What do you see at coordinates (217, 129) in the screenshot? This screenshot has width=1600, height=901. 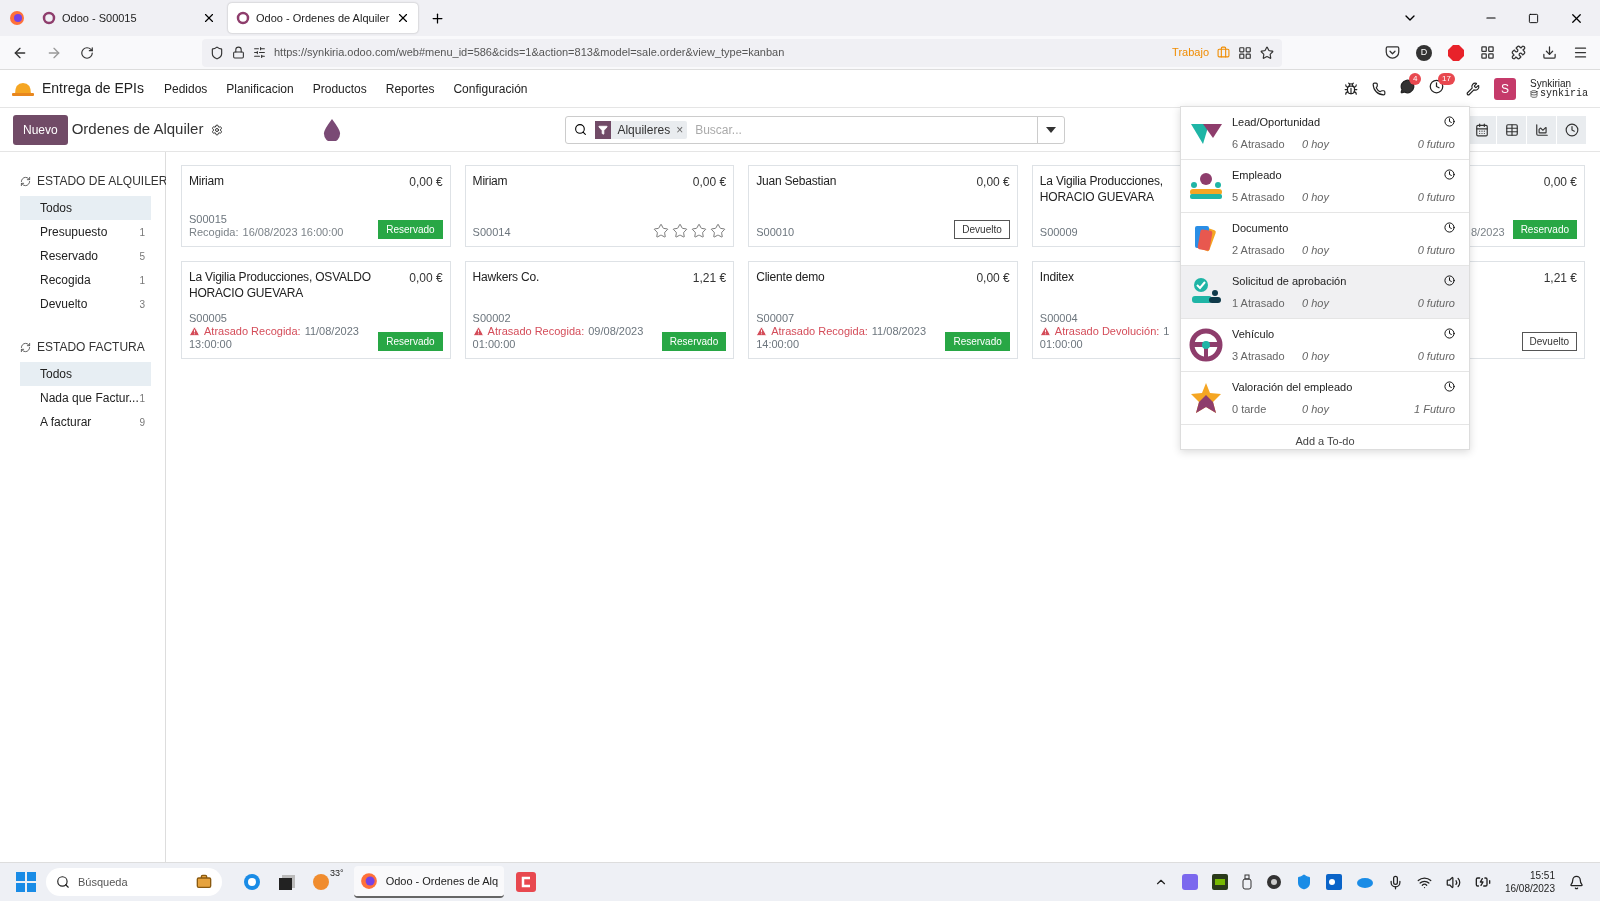 I see `gear-icon` at bounding box center [217, 129].